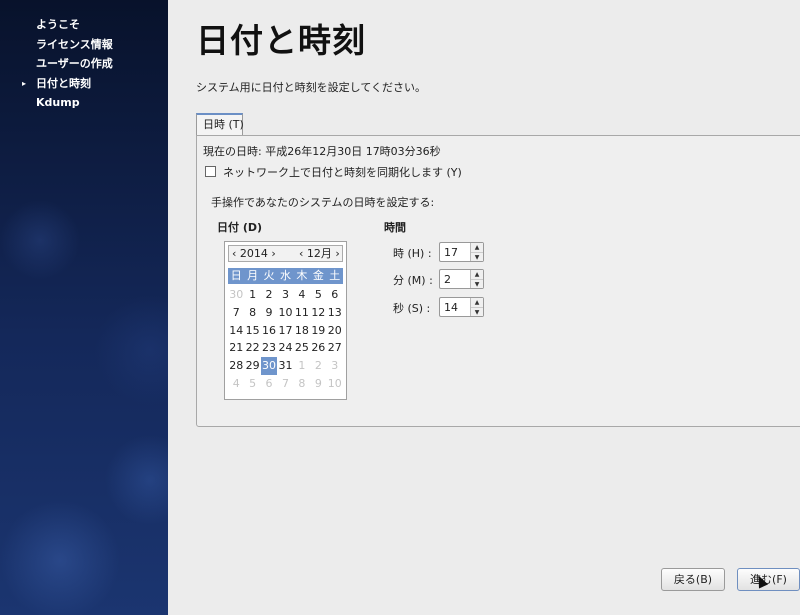 The height and width of the screenshot is (615, 800). Describe the element at coordinates (335, 331) in the screenshot. I see `calendar-day: 20` at that location.